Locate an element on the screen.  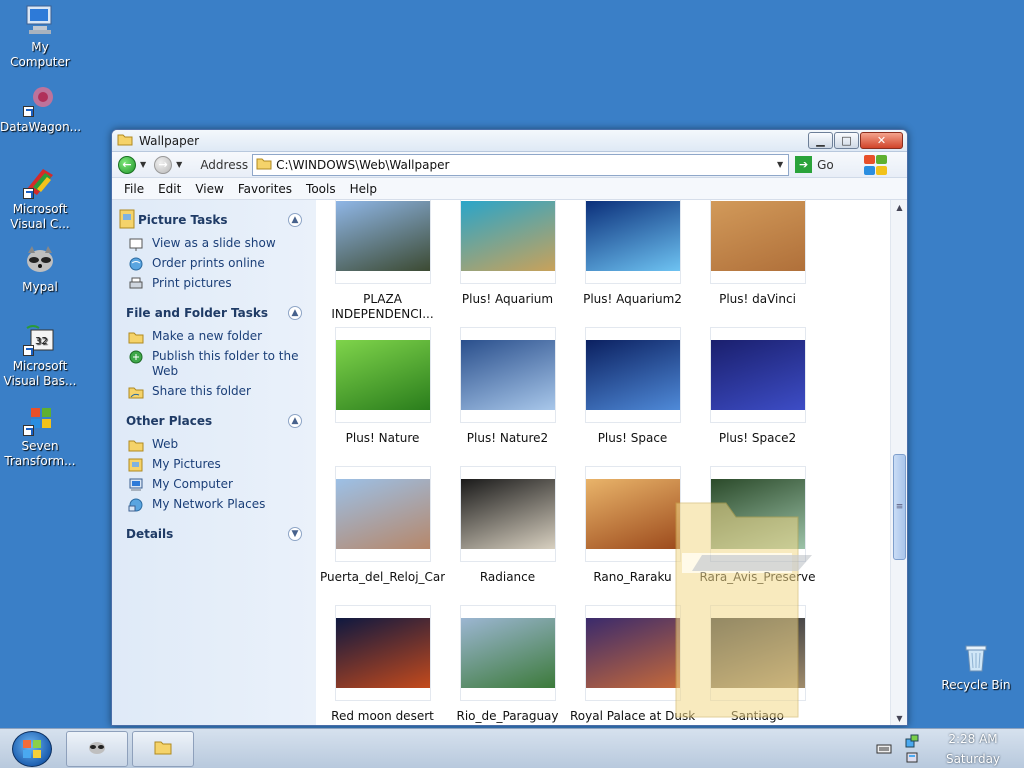
raccoon-icon is located at coordinates (40, 260).